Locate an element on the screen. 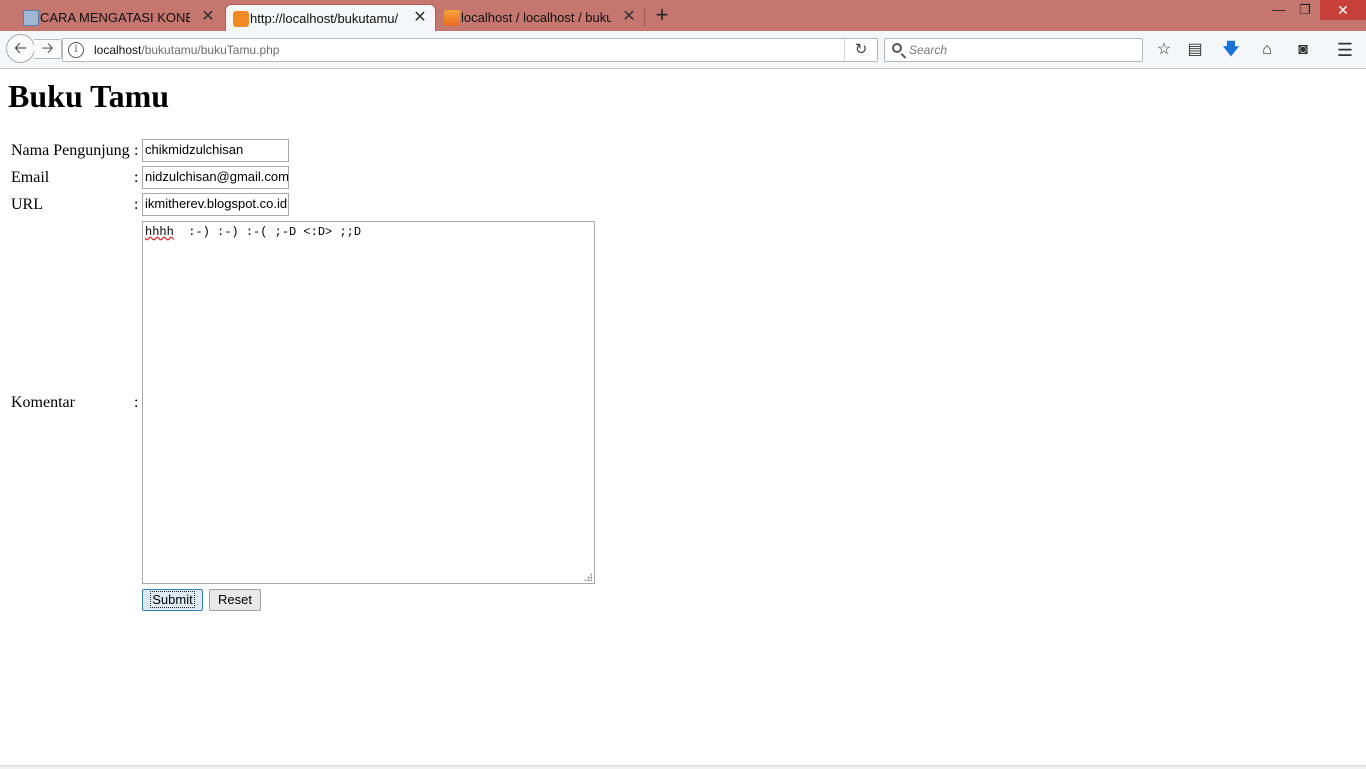 This screenshot has width=1366, height=769. downloads-icon: 🡇 is located at coordinates (1231, 50).